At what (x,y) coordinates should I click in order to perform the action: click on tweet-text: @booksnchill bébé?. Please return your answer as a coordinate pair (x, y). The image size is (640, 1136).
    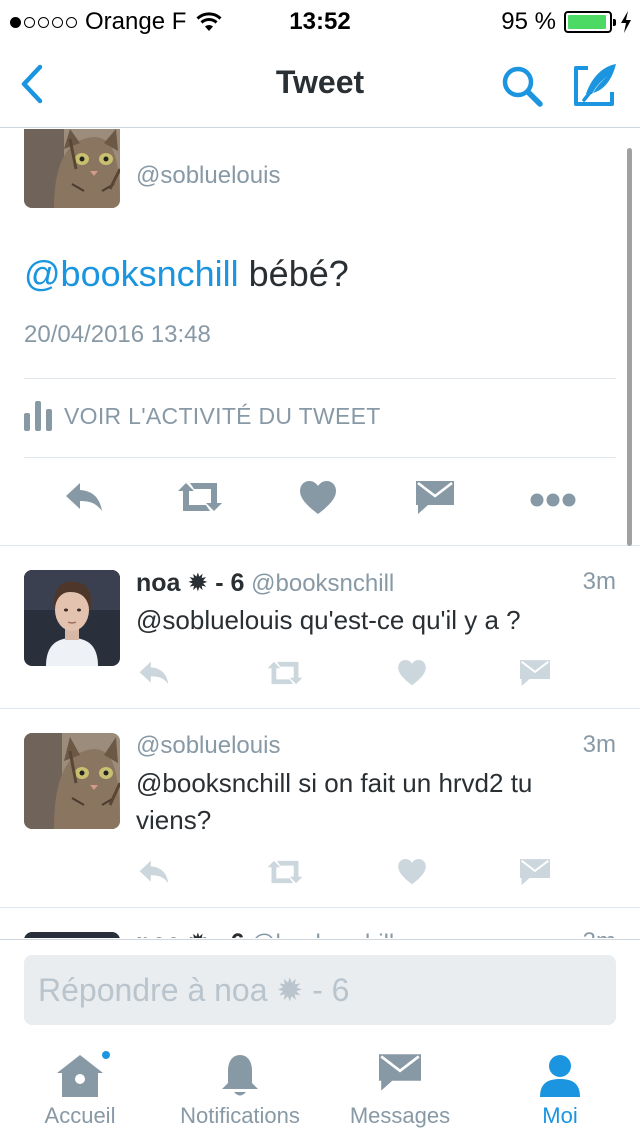
    Looking at the image, I should click on (186, 274).